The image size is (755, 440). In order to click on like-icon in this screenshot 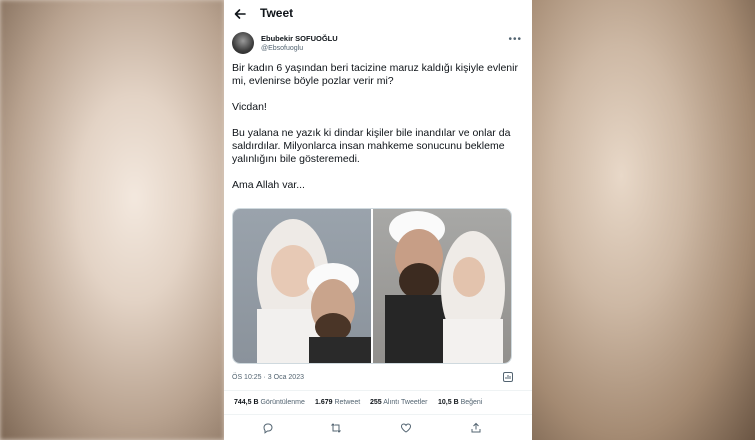, I will do `click(406, 428)`.